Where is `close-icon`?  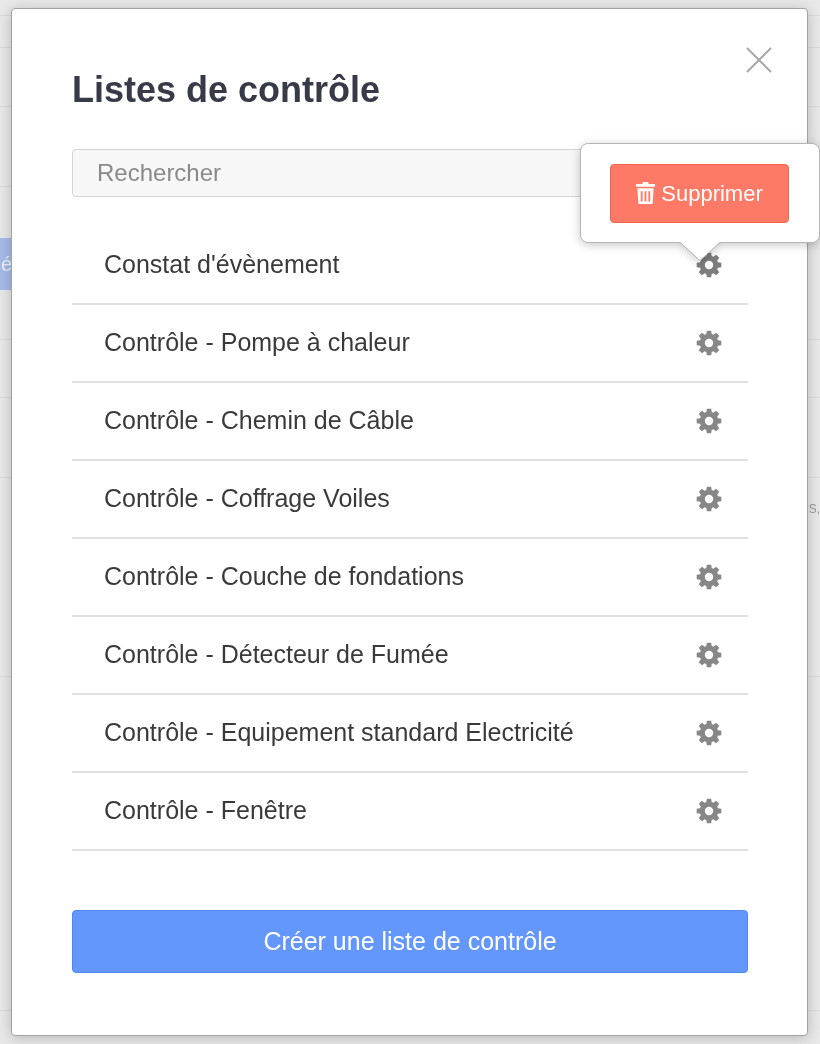 close-icon is located at coordinates (759, 60).